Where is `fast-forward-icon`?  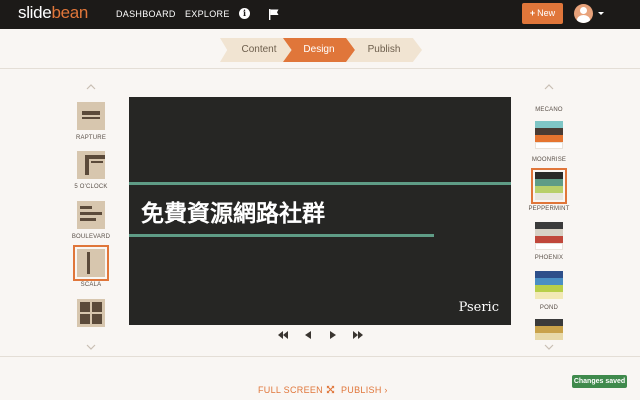
fast-forward-icon is located at coordinates (358, 335).